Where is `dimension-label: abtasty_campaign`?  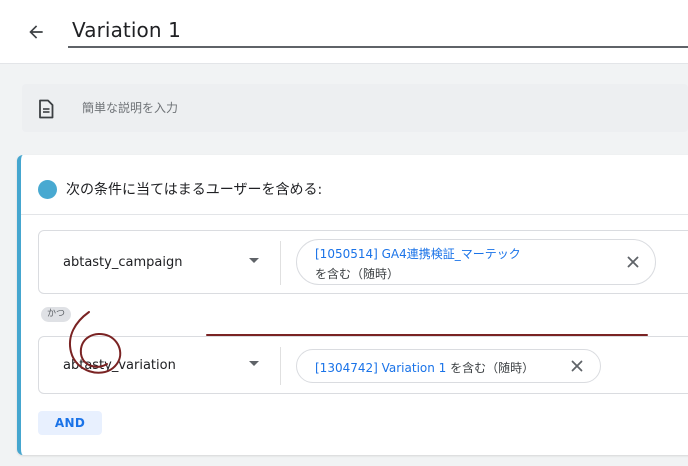
dimension-label: abtasty_campaign is located at coordinates (123, 262).